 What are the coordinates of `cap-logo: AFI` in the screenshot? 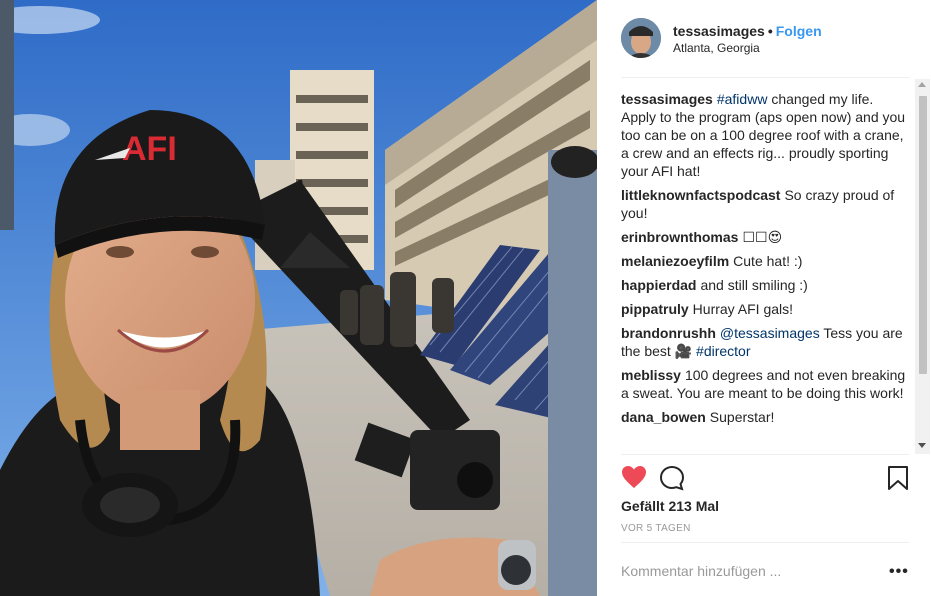 It's located at (149, 149).